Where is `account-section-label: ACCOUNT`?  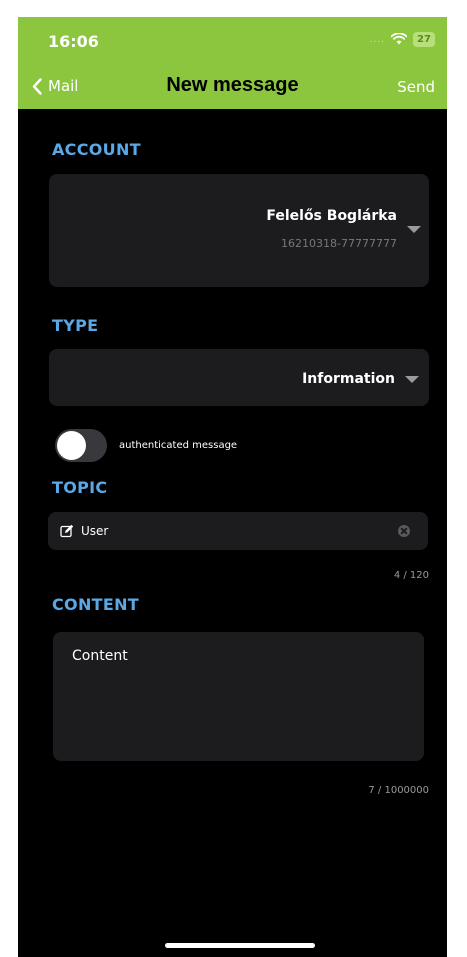
account-section-label: ACCOUNT is located at coordinates (96, 149).